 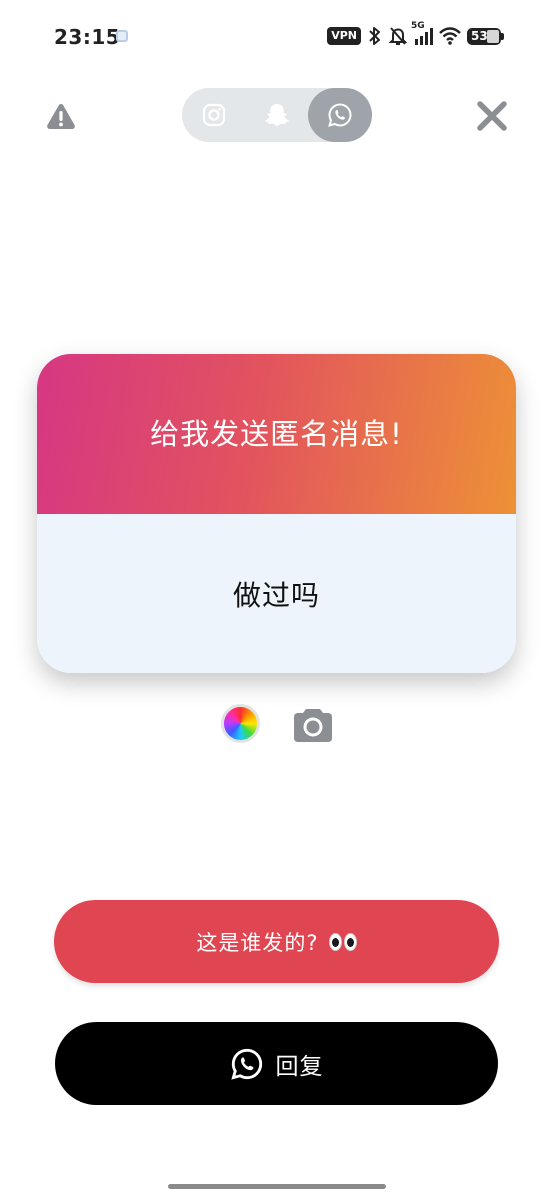 I want to click on status-time: 23:15, so click(x=87, y=37).